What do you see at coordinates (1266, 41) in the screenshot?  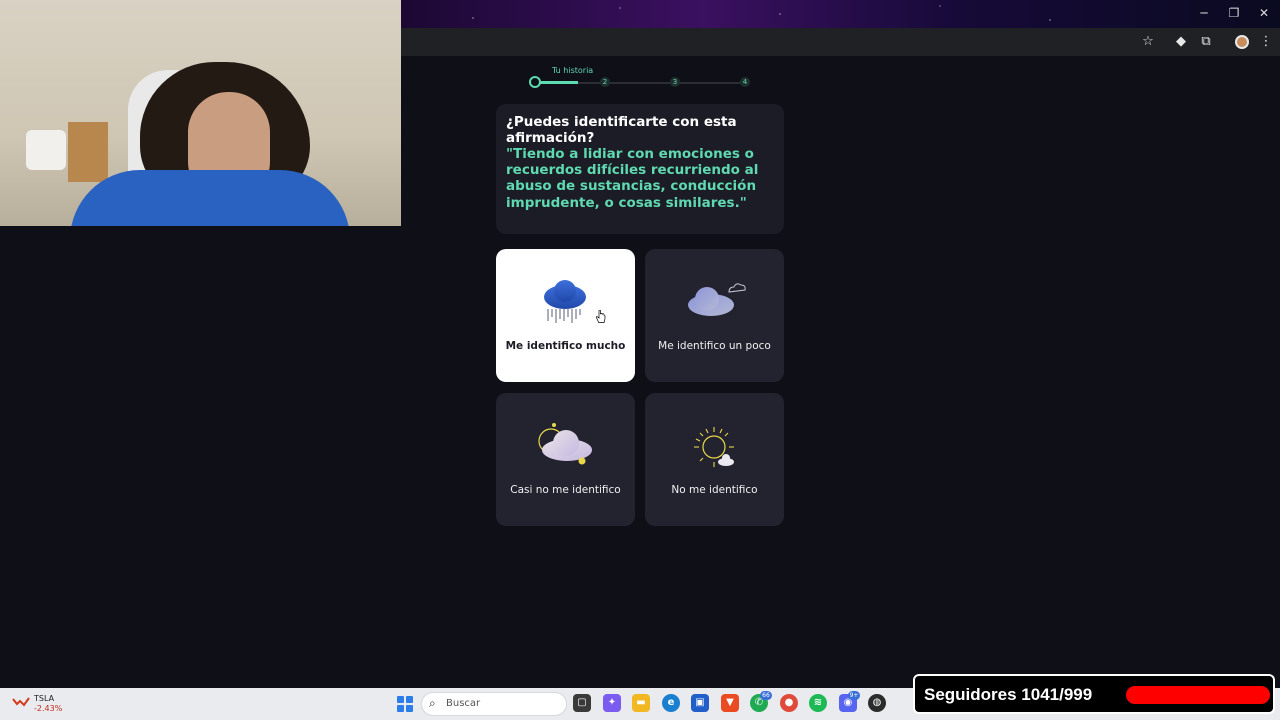 I see `menu-icon: ⋮` at bounding box center [1266, 41].